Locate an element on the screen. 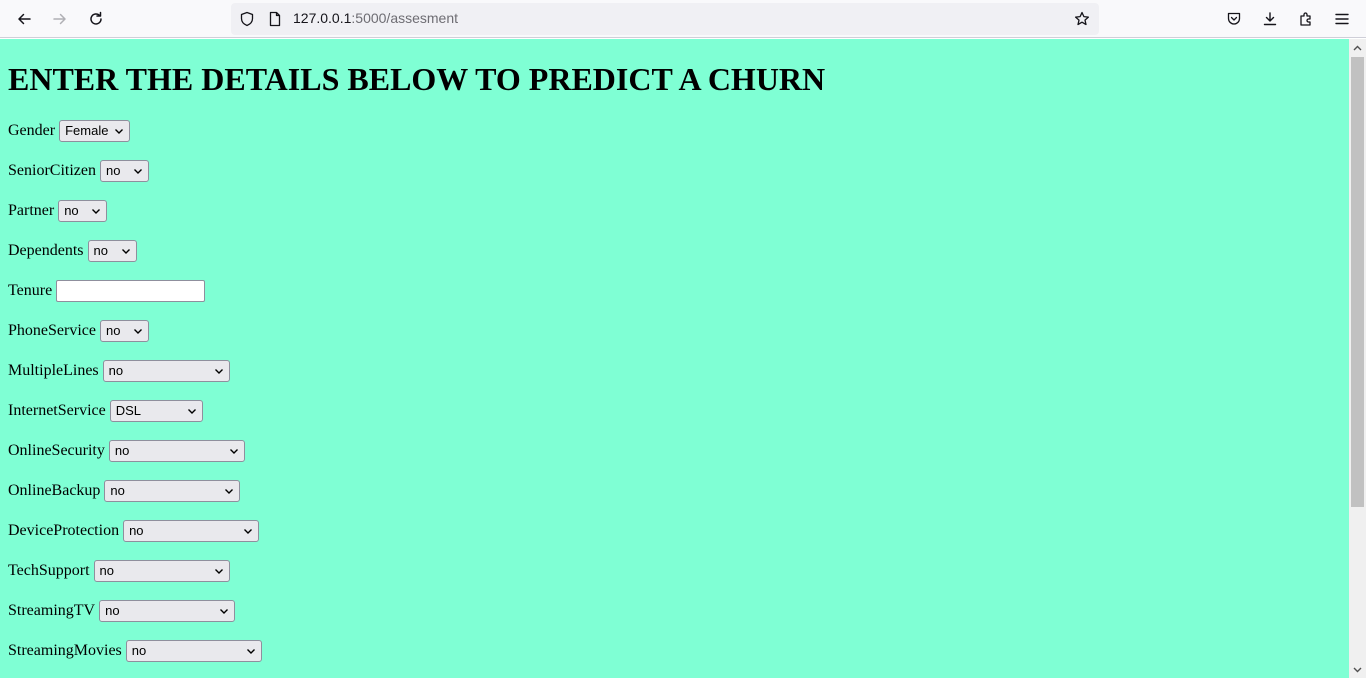 This screenshot has width=1366, height=678. dependents-label: Dependents is located at coordinates (46, 250).